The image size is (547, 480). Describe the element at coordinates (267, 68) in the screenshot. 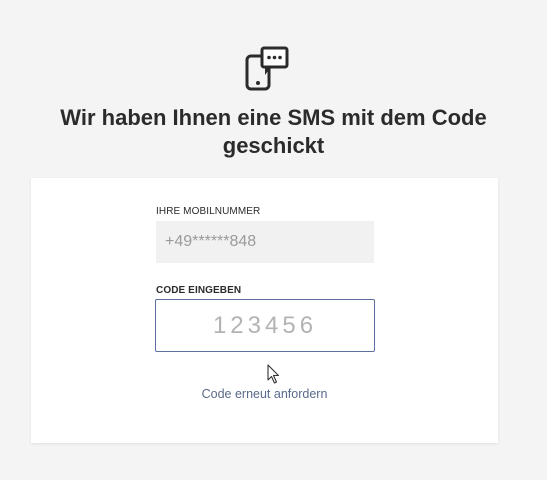

I see `sms-phone-icon` at that location.